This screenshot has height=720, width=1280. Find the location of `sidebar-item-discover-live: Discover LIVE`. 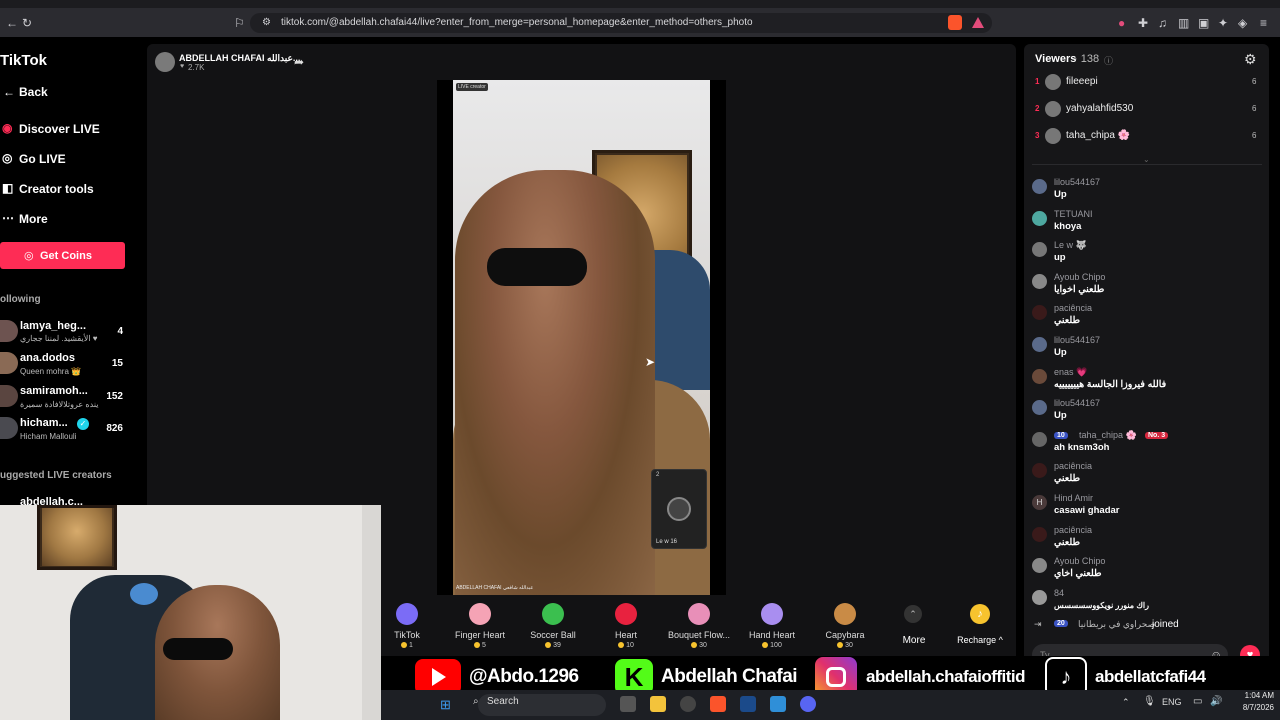

sidebar-item-discover-live: Discover LIVE is located at coordinates (59, 129).